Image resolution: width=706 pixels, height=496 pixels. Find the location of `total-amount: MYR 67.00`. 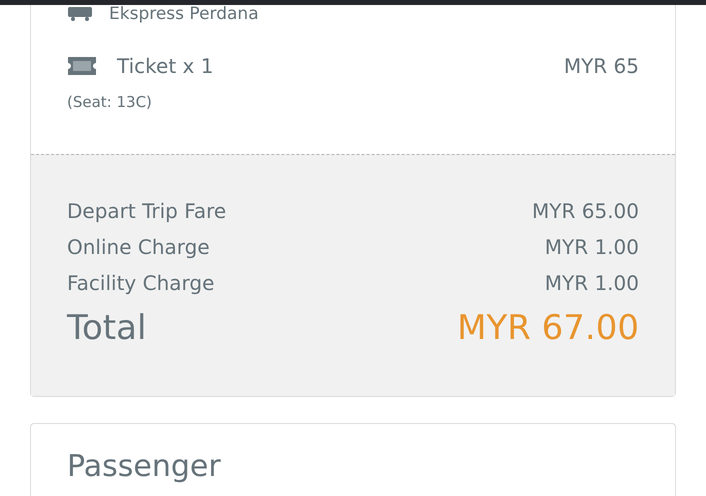

total-amount: MYR 67.00 is located at coordinates (548, 328).